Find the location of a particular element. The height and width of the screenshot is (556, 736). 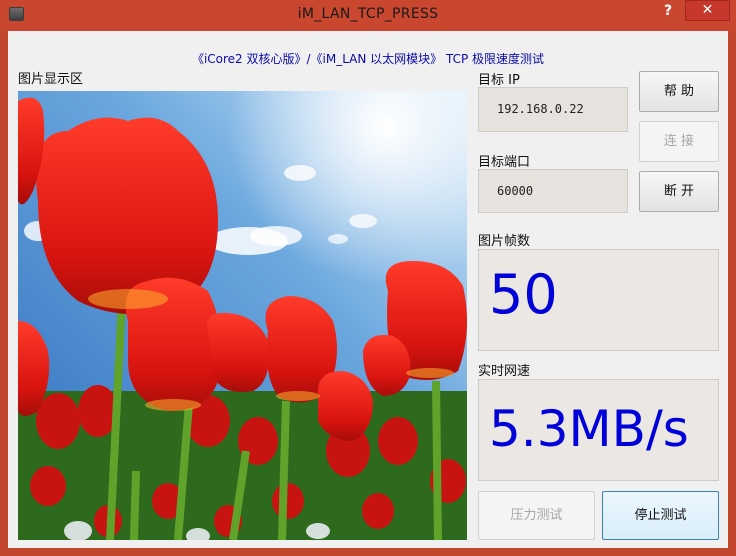

stop-test-button: 停止测试 is located at coordinates (660, 515).